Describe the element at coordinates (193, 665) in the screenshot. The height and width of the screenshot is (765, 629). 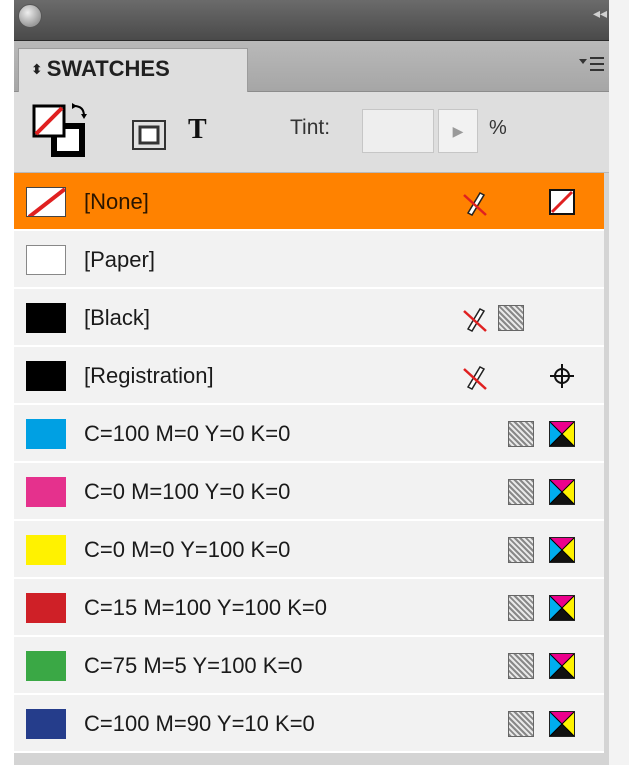
I see `swatch-name: C=75 M=5 Y=100 K=0` at that location.